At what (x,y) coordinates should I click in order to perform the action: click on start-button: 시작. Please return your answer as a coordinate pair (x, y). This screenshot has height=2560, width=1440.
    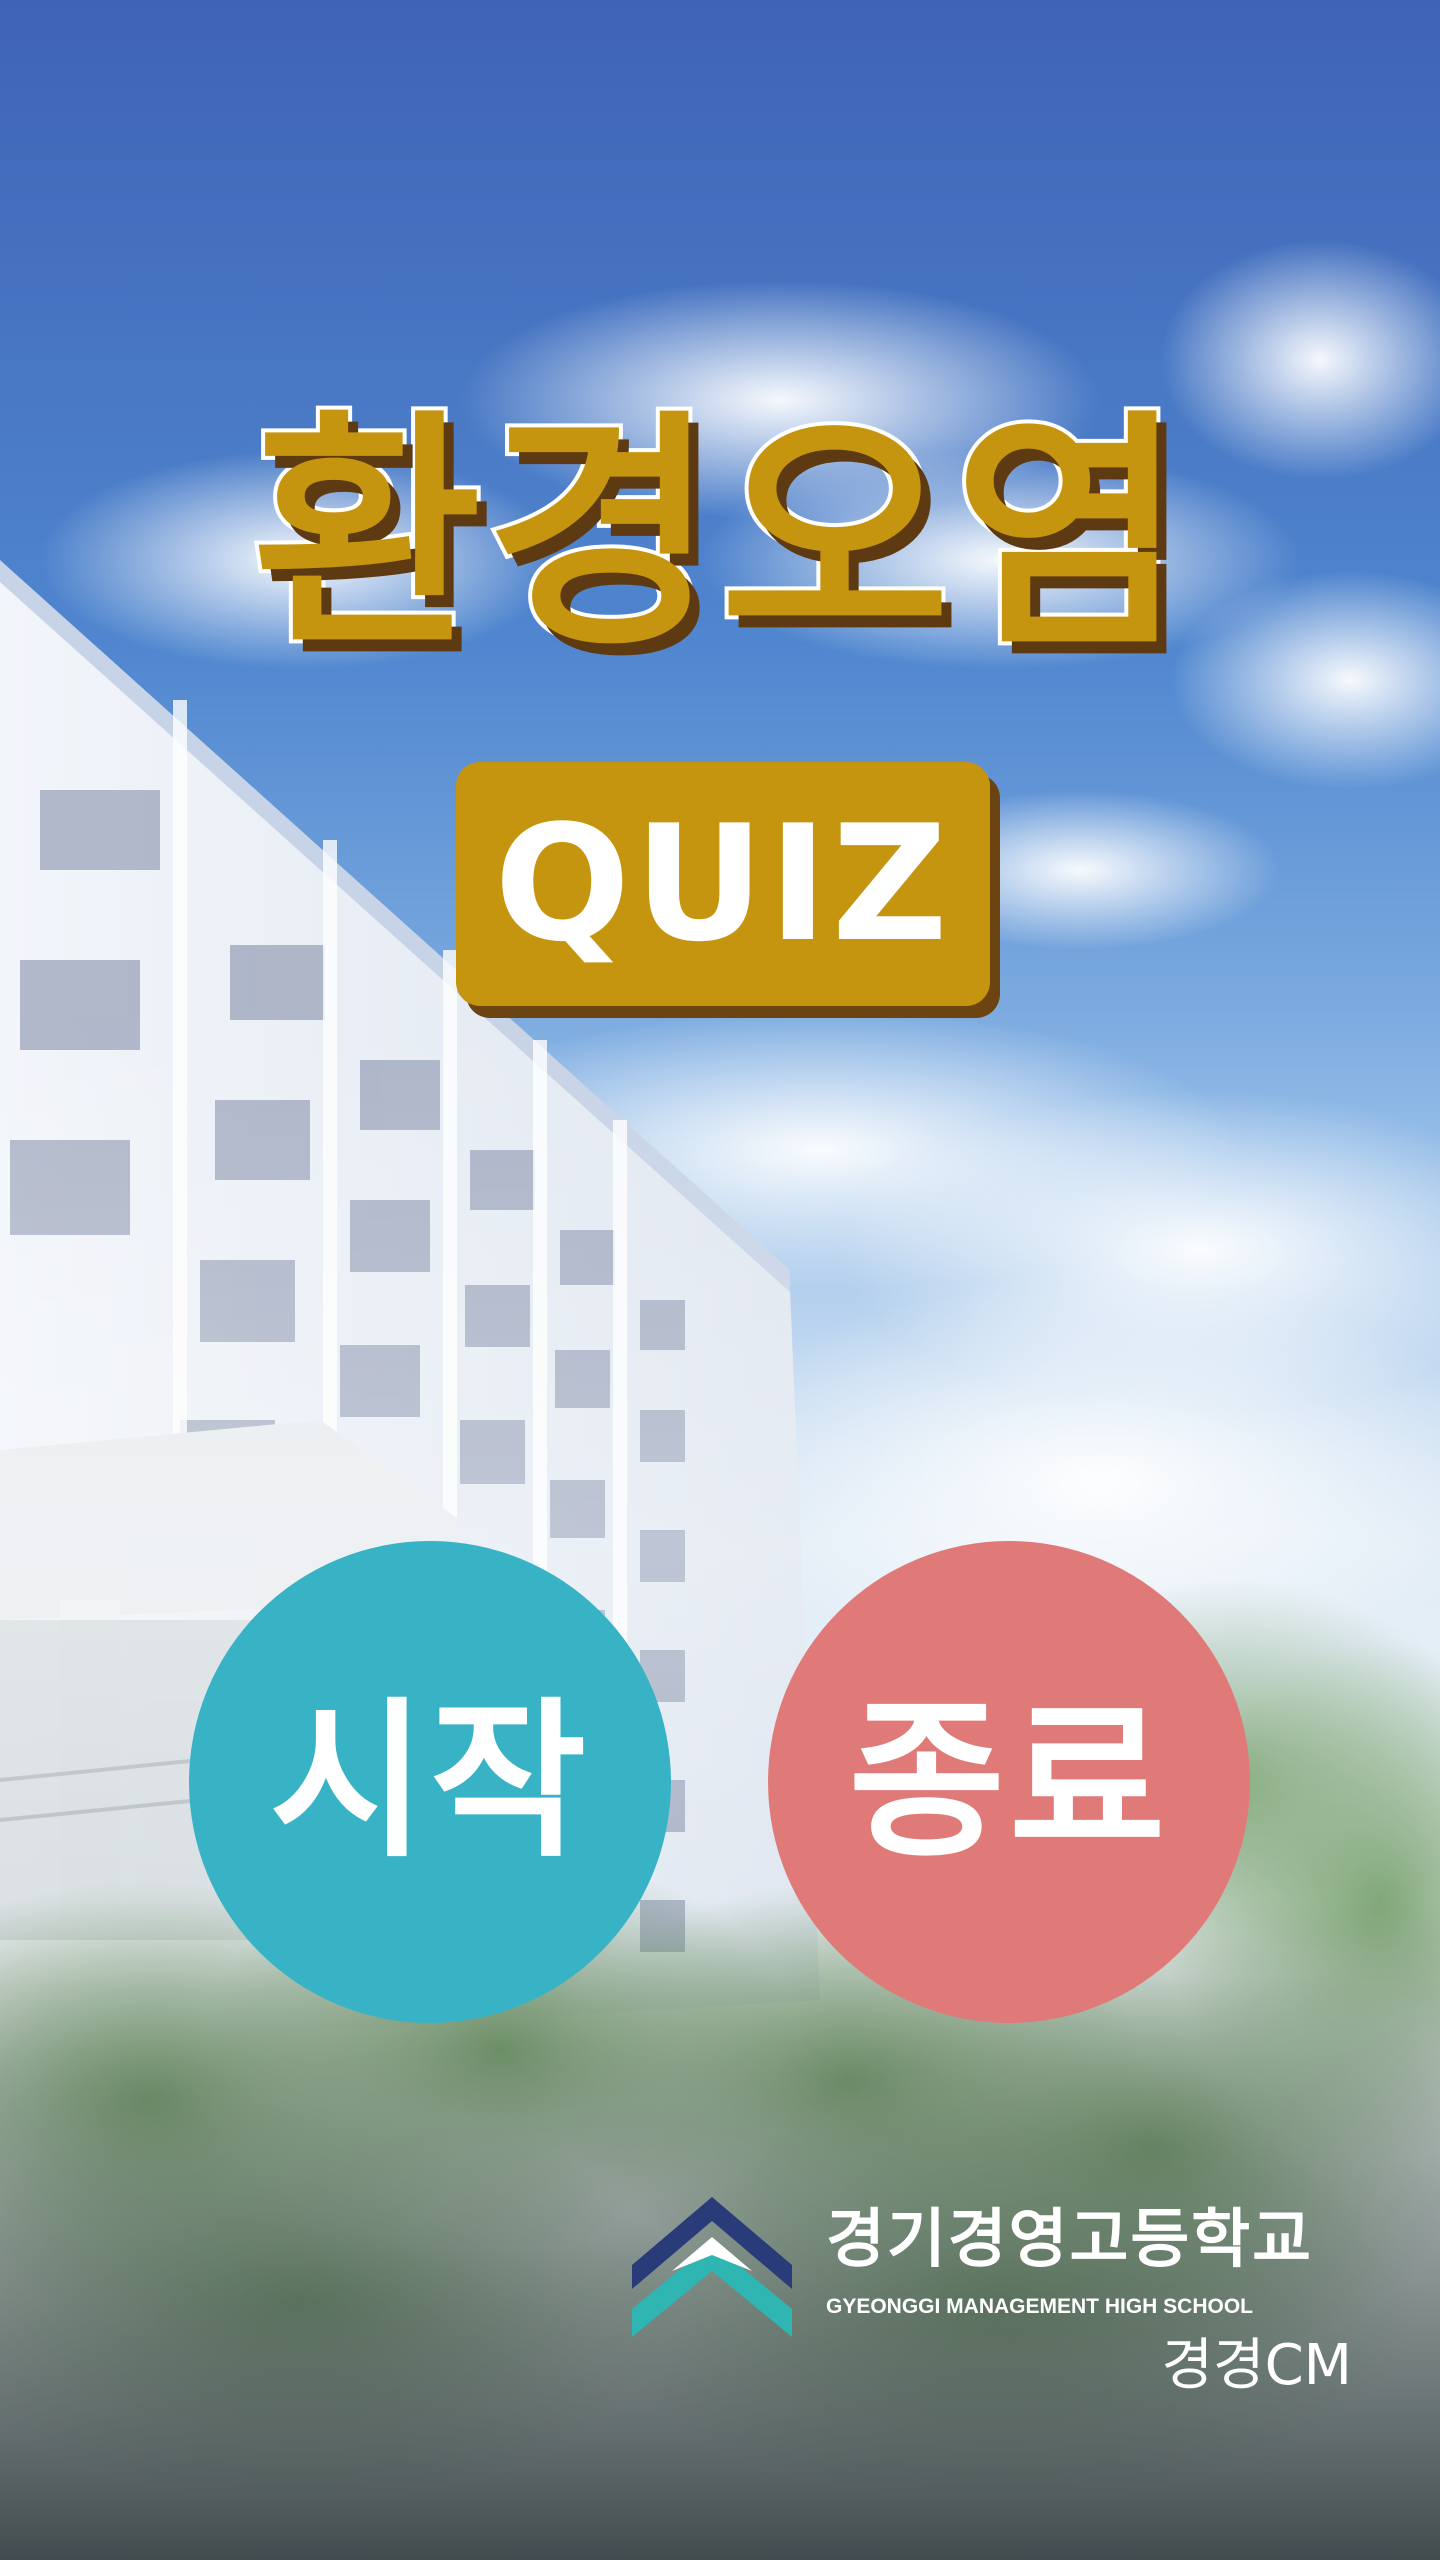
    Looking at the image, I should click on (430, 1782).